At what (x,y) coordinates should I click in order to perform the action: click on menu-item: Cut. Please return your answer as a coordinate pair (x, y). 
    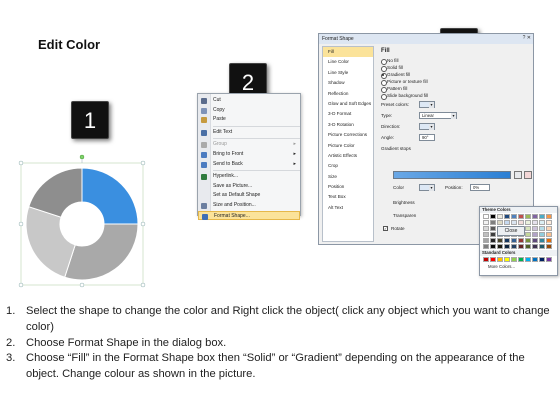
    Looking at the image, I should click on (249, 101).